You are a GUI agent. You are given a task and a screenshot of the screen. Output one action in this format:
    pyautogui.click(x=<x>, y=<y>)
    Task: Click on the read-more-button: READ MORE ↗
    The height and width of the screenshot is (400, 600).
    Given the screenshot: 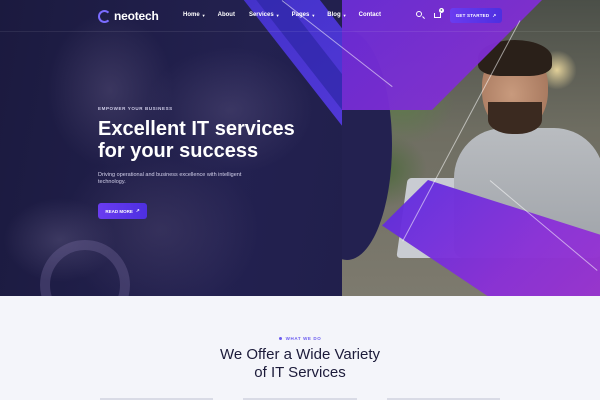 What is the action you would take?
    pyautogui.click(x=122, y=211)
    